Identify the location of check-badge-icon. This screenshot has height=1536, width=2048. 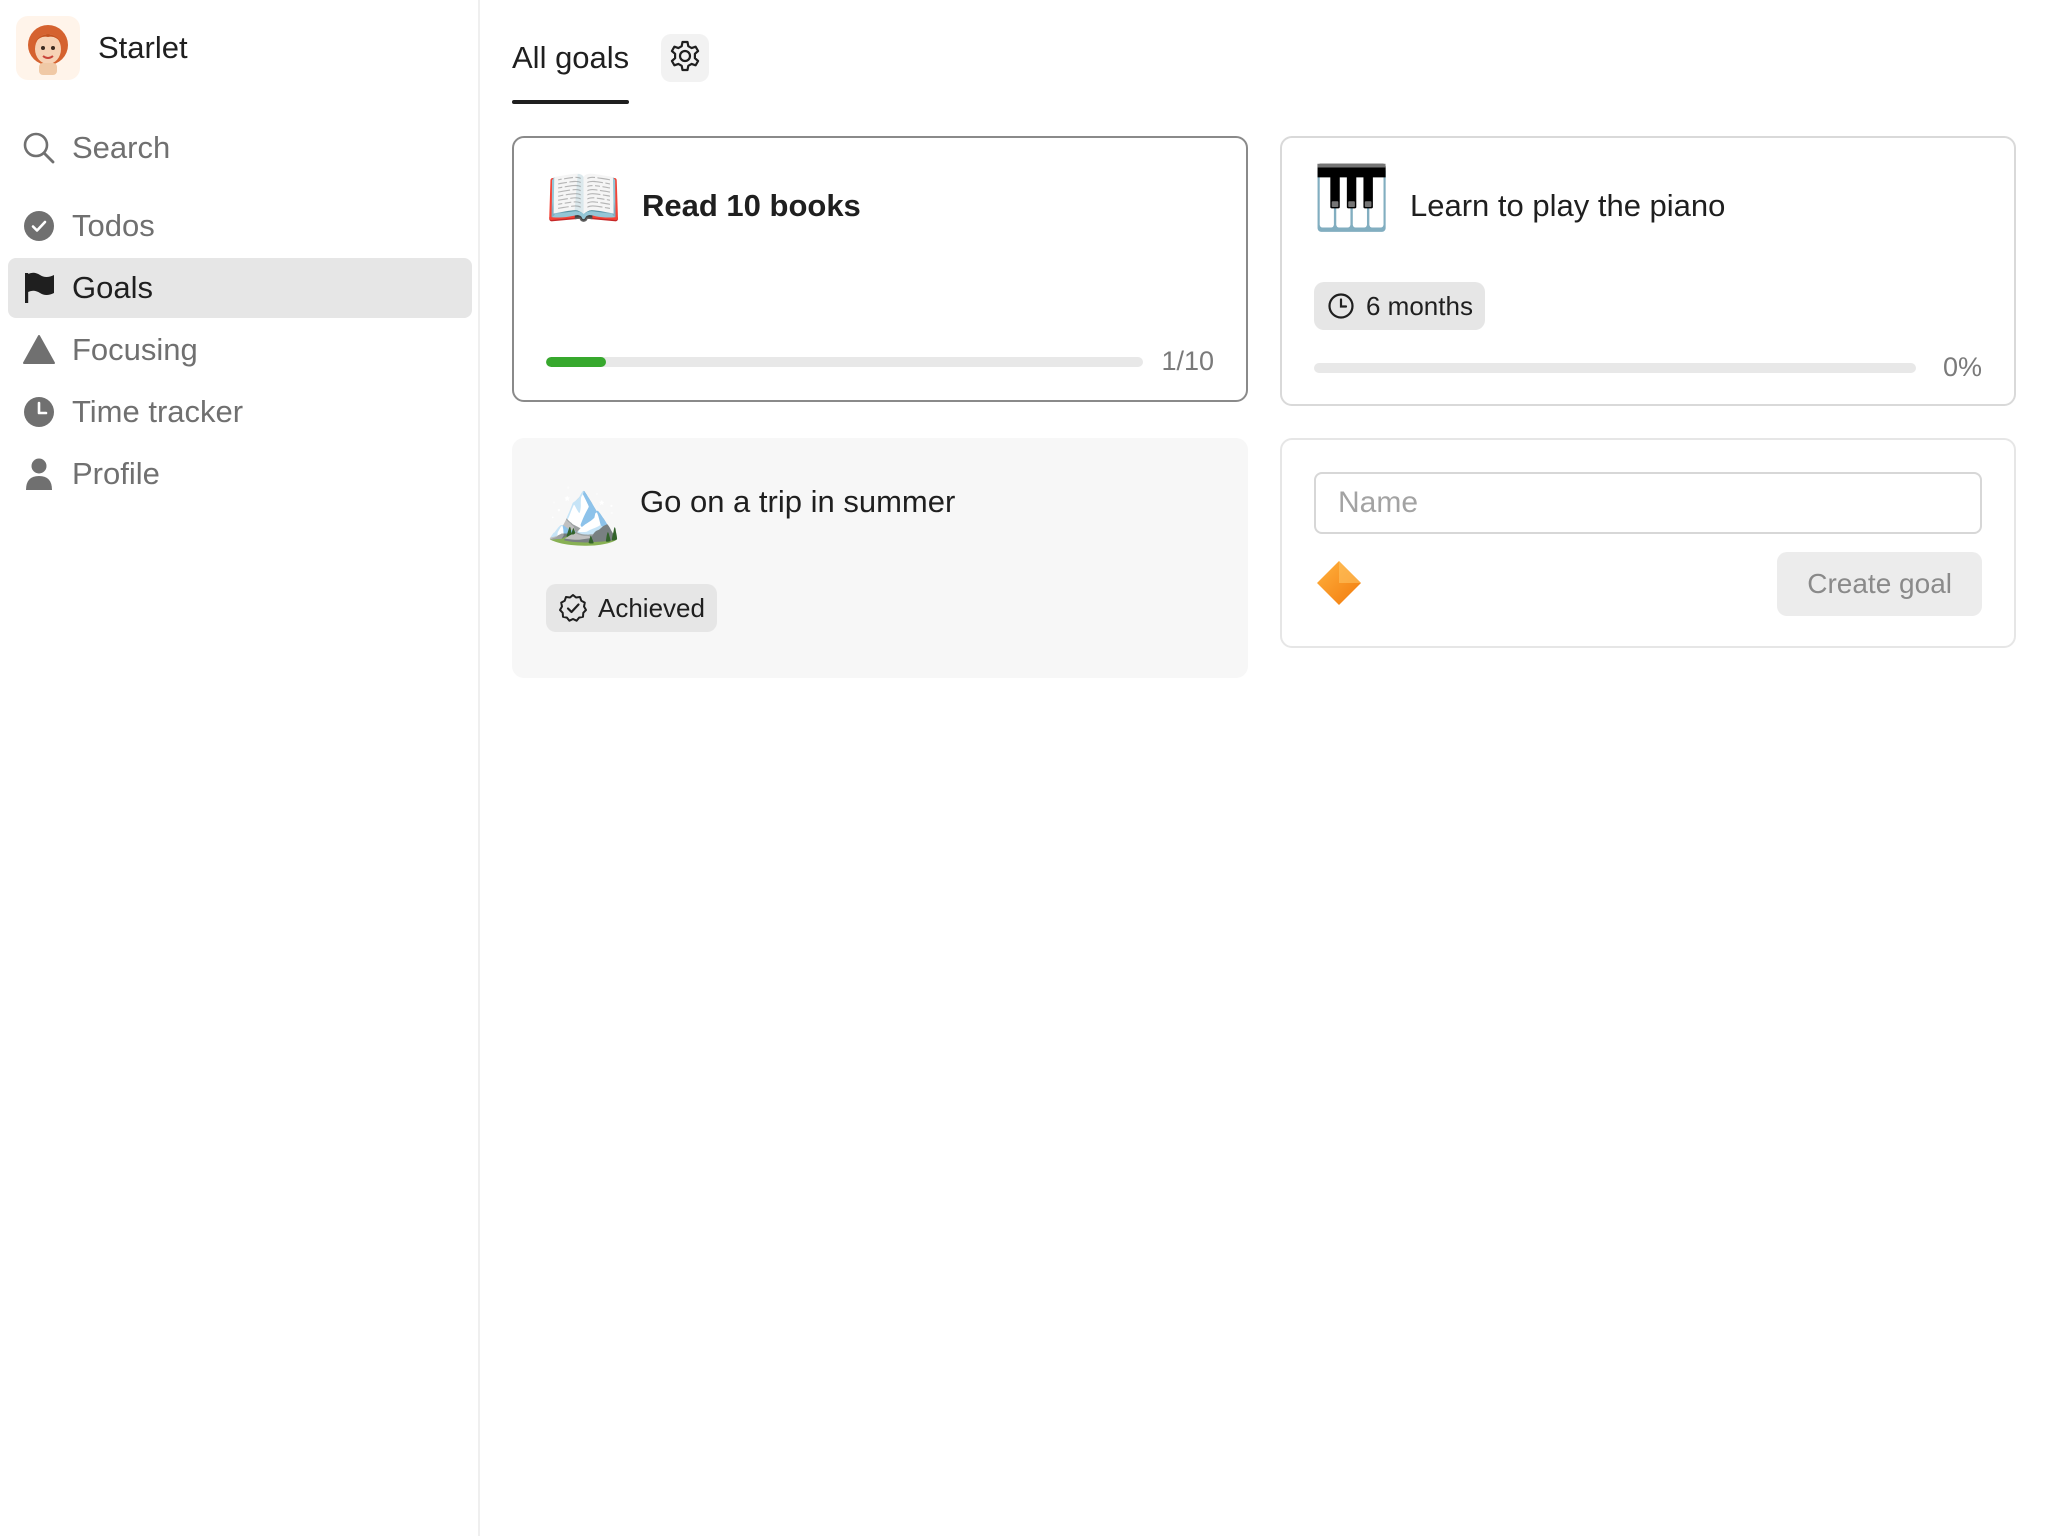
(573, 608).